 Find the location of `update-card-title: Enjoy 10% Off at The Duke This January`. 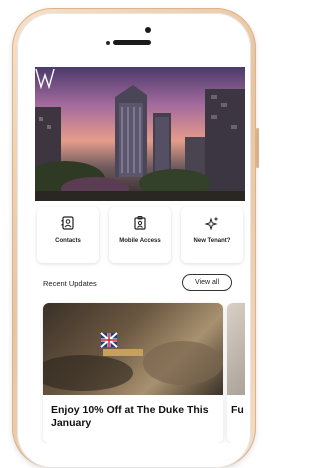

update-card-title: Enjoy 10% Off at The Duke This January is located at coordinates (130, 416).